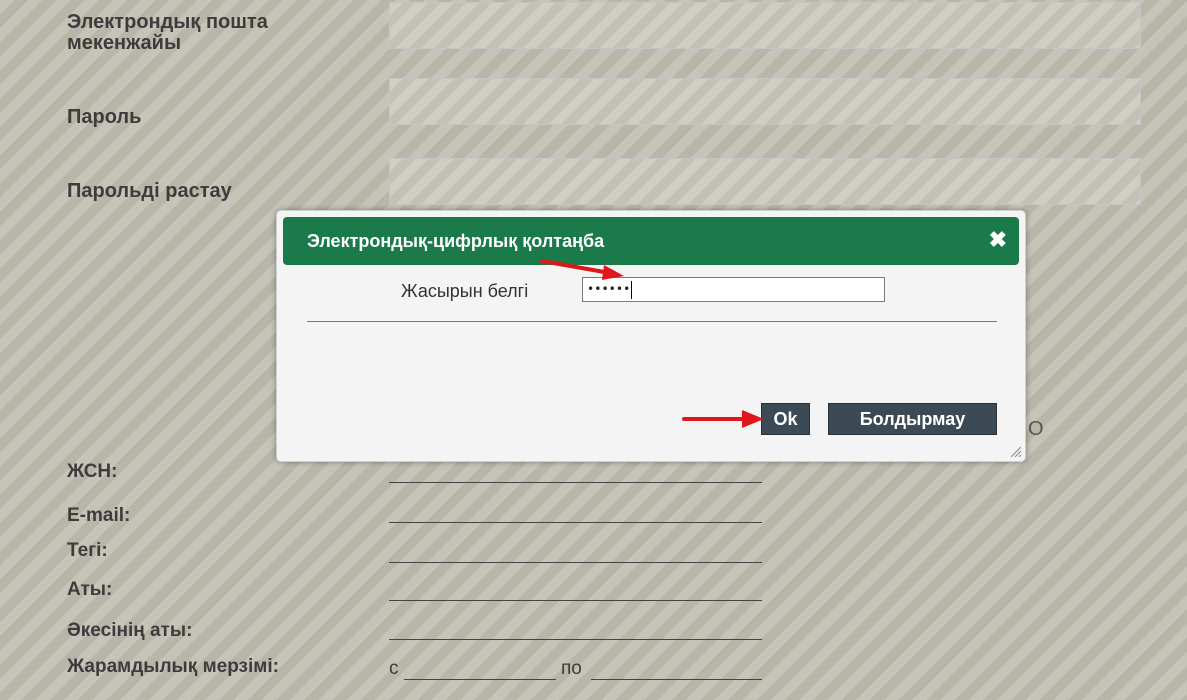 The width and height of the screenshot is (1187, 700). What do you see at coordinates (575, 522) in the screenshot?
I see `email-value-line` at bounding box center [575, 522].